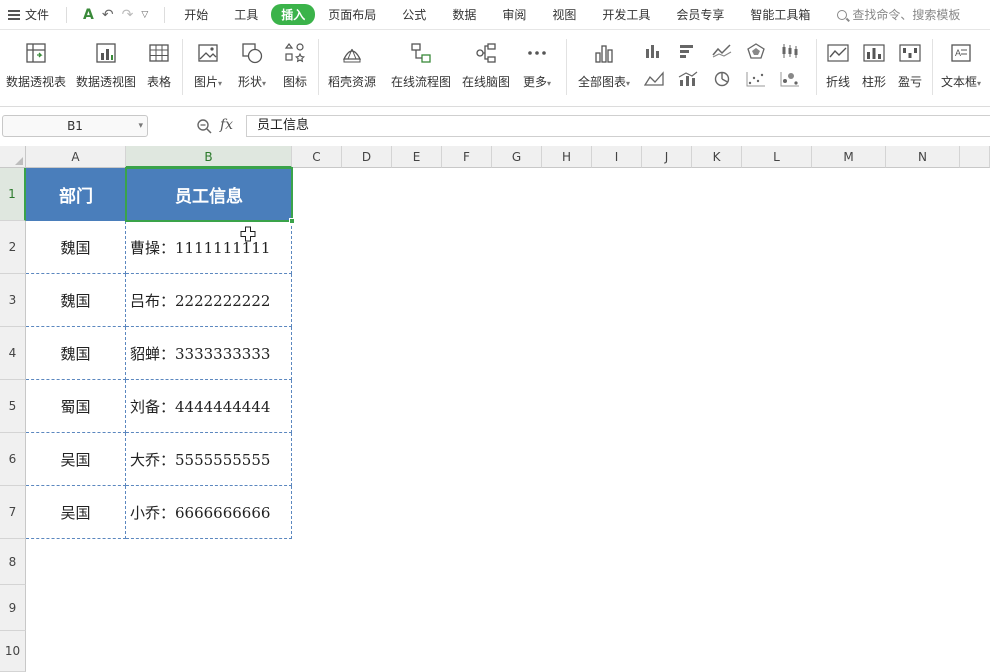  What do you see at coordinates (13, 353) in the screenshot?
I see `row-header-4: 4` at bounding box center [13, 353].